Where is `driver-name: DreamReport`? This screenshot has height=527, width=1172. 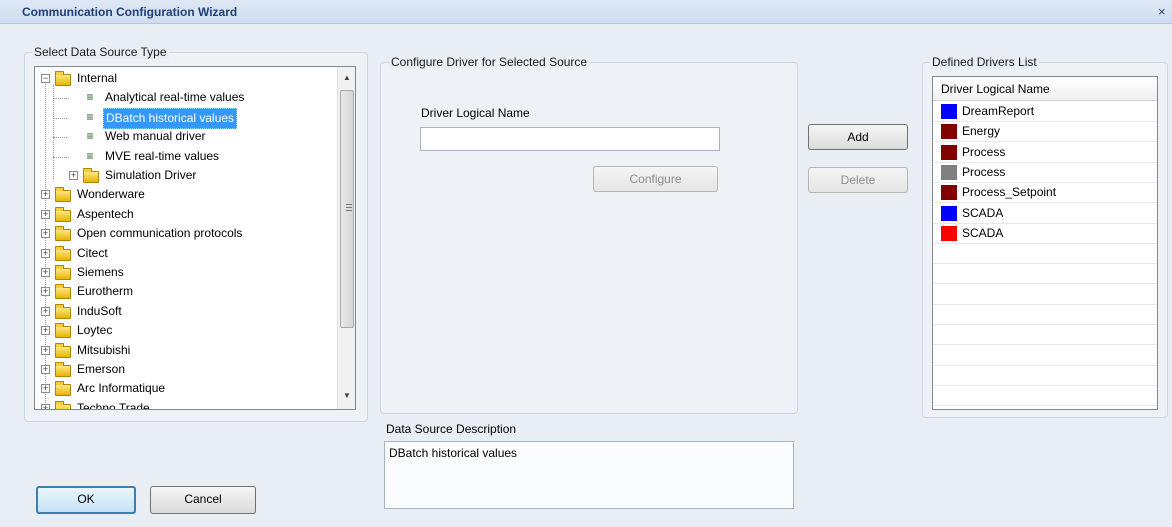
driver-name: DreamReport is located at coordinates (998, 111).